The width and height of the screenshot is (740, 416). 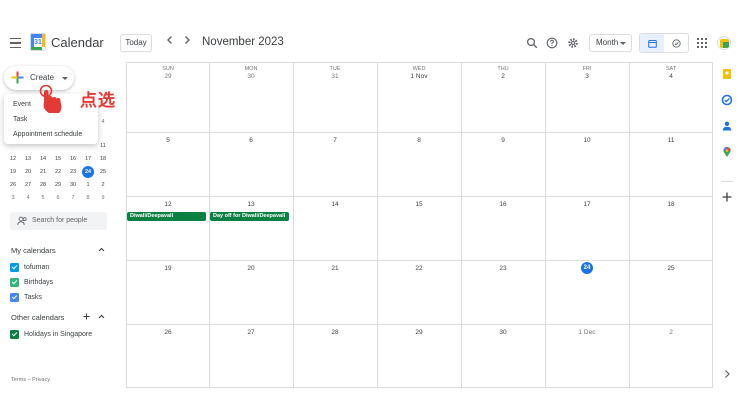 What do you see at coordinates (419, 268) in the screenshot?
I see `day-number: 22` at bounding box center [419, 268].